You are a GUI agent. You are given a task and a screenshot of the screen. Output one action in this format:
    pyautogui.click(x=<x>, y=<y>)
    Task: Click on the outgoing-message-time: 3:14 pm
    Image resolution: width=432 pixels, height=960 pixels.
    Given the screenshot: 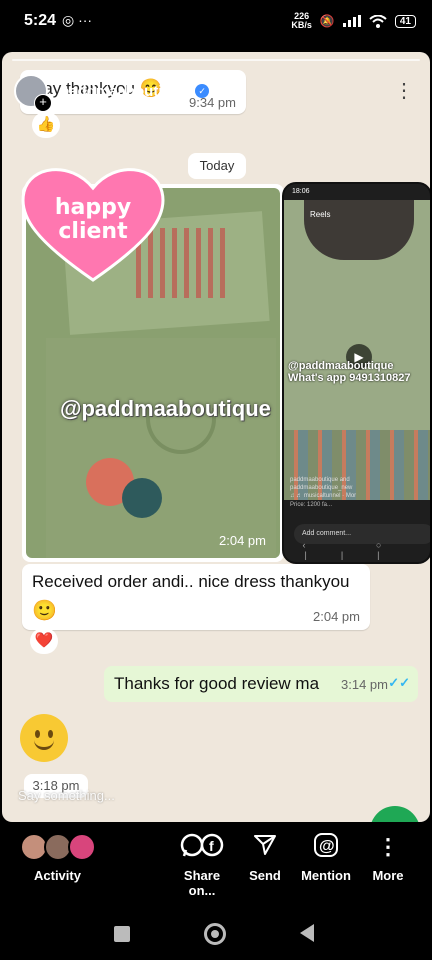 What is the action you would take?
    pyautogui.click(x=364, y=684)
    